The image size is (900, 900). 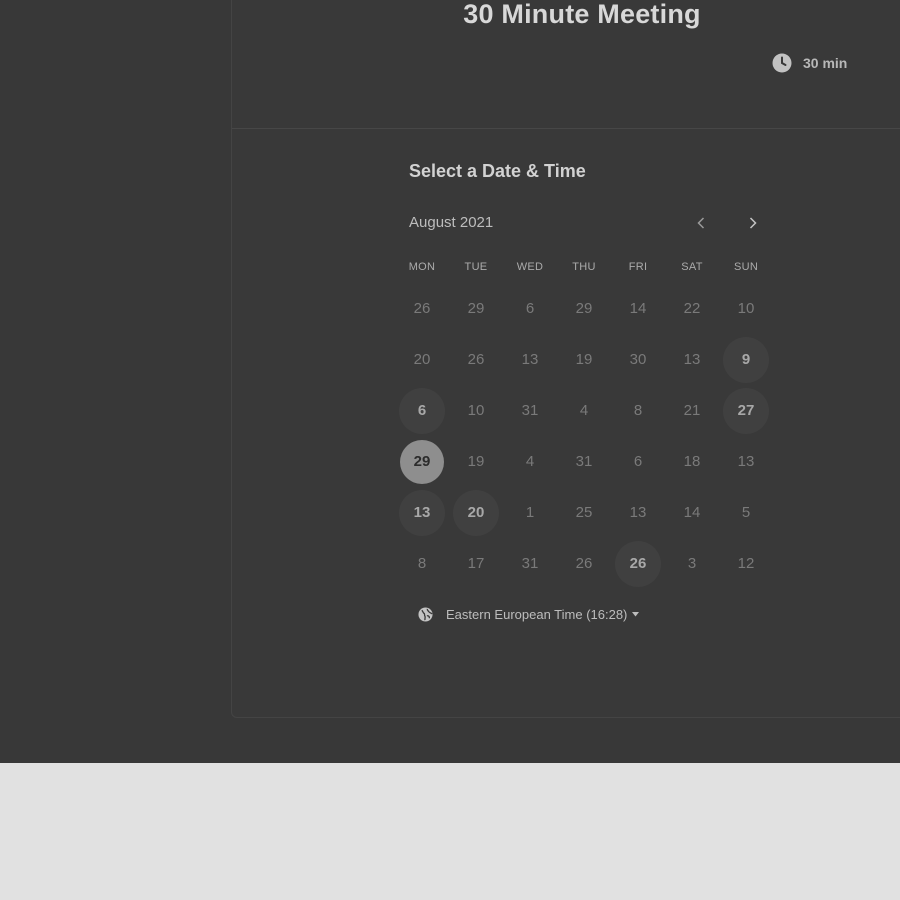 What do you see at coordinates (425, 614) in the screenshot?
I see `globe-icon` at bounding box center [425, 614].